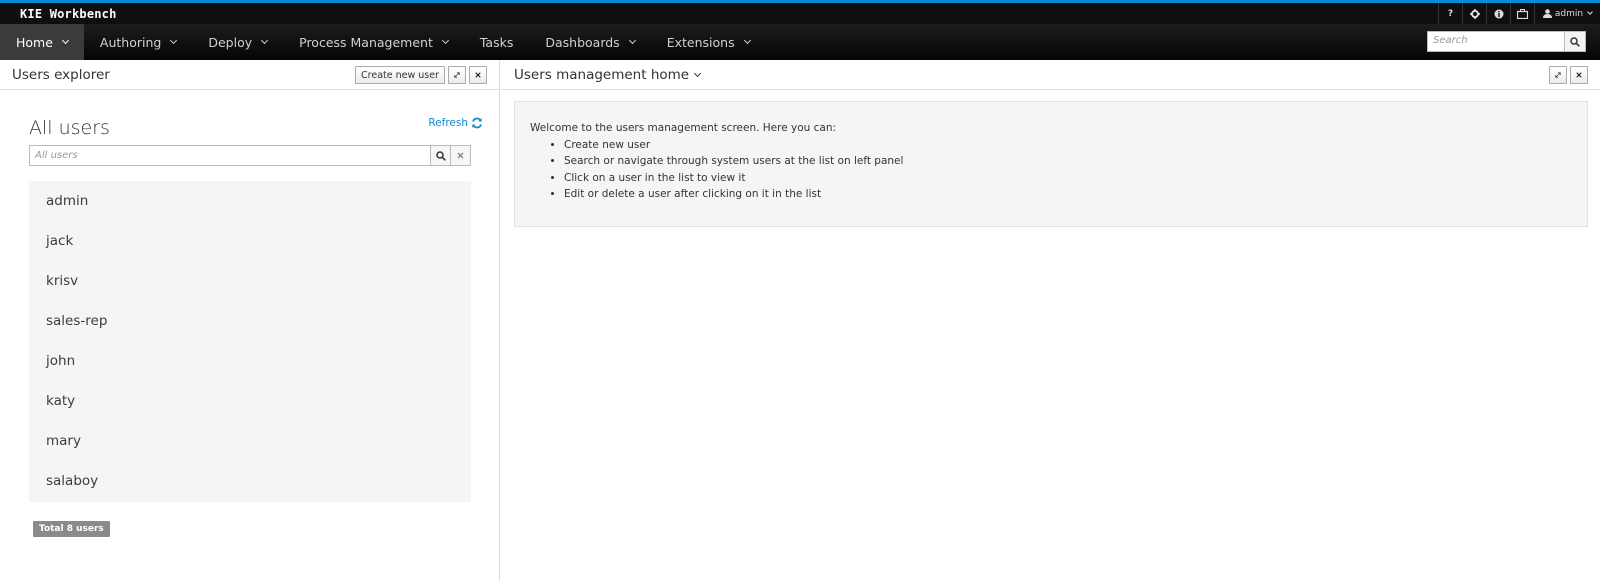  What do you see at coordinates (130, 42) in the screenshot?
I see `nav-label: Authoring` at bounding box center [130, 42].